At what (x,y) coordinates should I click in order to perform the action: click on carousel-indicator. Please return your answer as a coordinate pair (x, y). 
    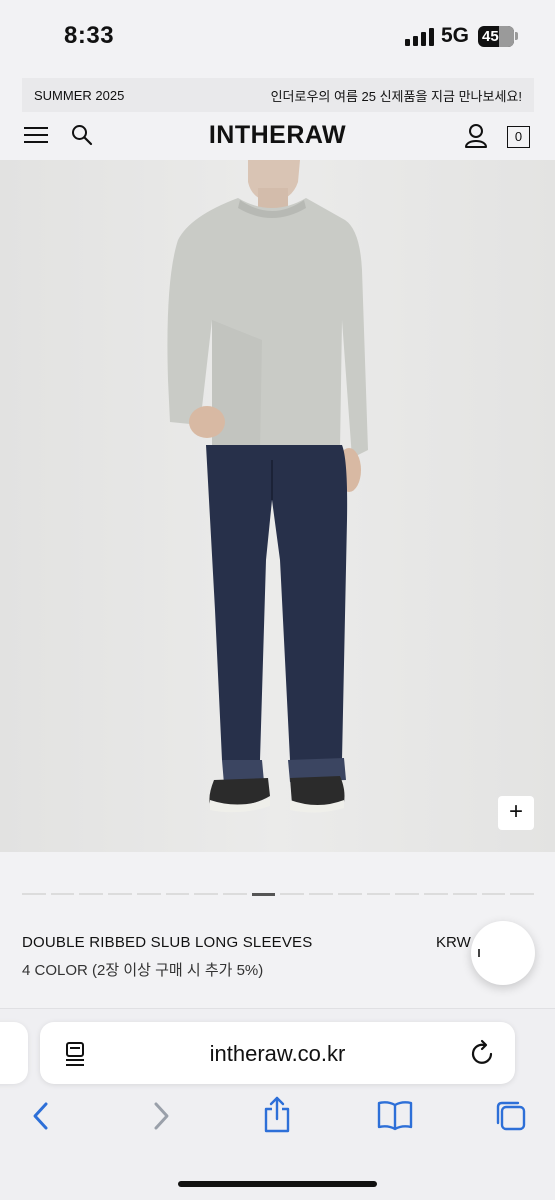
    Looking at the image, I should click on (278, 894).